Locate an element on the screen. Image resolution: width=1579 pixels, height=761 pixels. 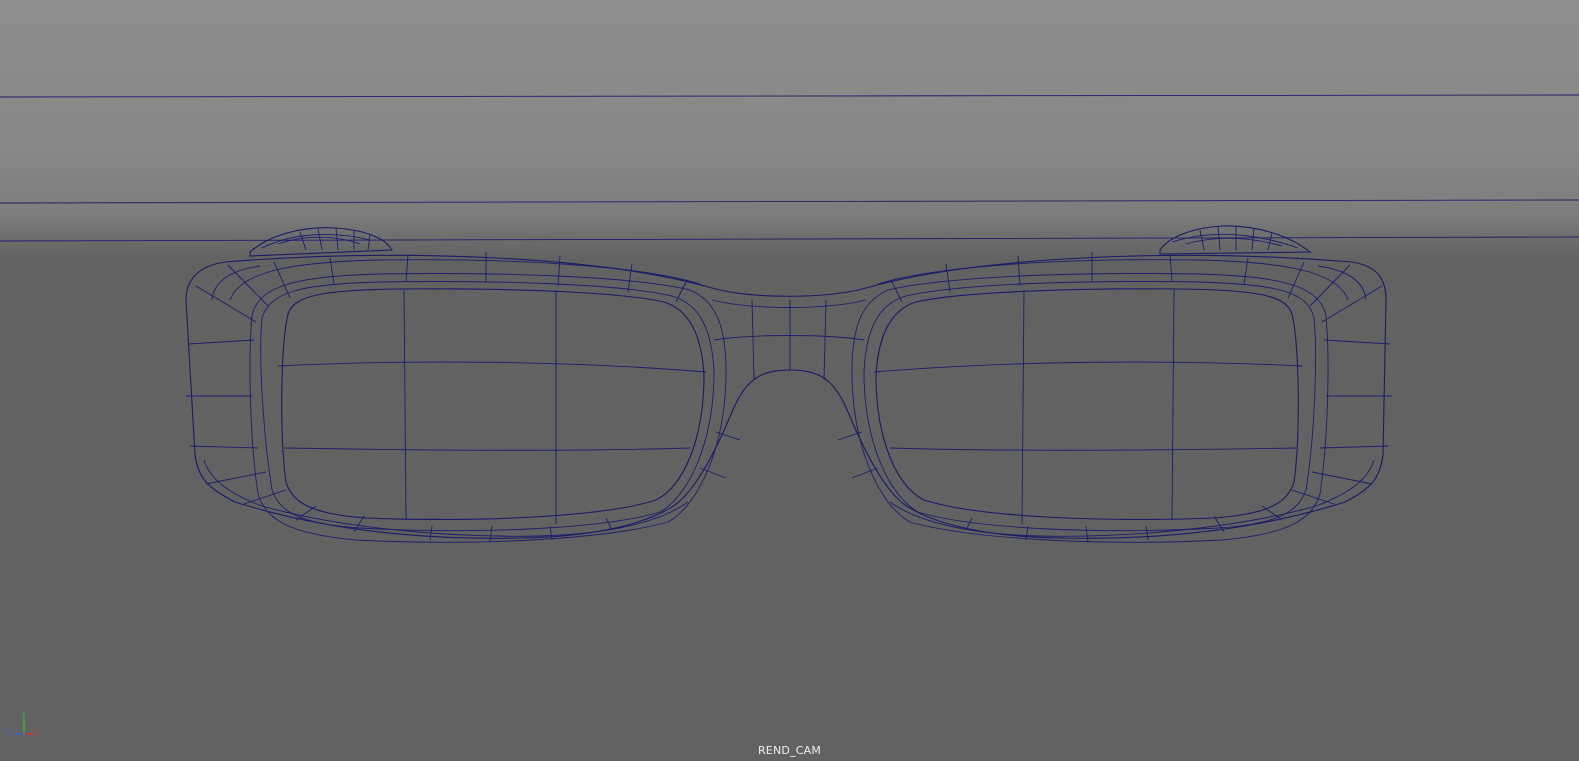
left-temple-arm is located at coordinates (321, 242).